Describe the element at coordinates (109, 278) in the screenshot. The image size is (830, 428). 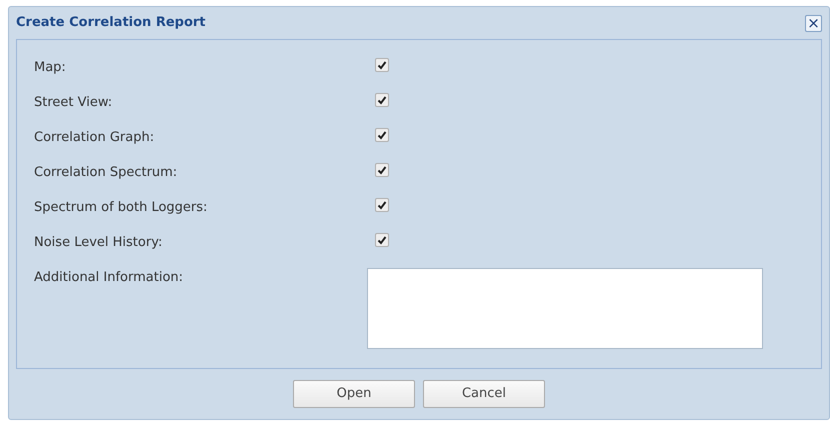
I see `field-label: Additional Information:` at that location.